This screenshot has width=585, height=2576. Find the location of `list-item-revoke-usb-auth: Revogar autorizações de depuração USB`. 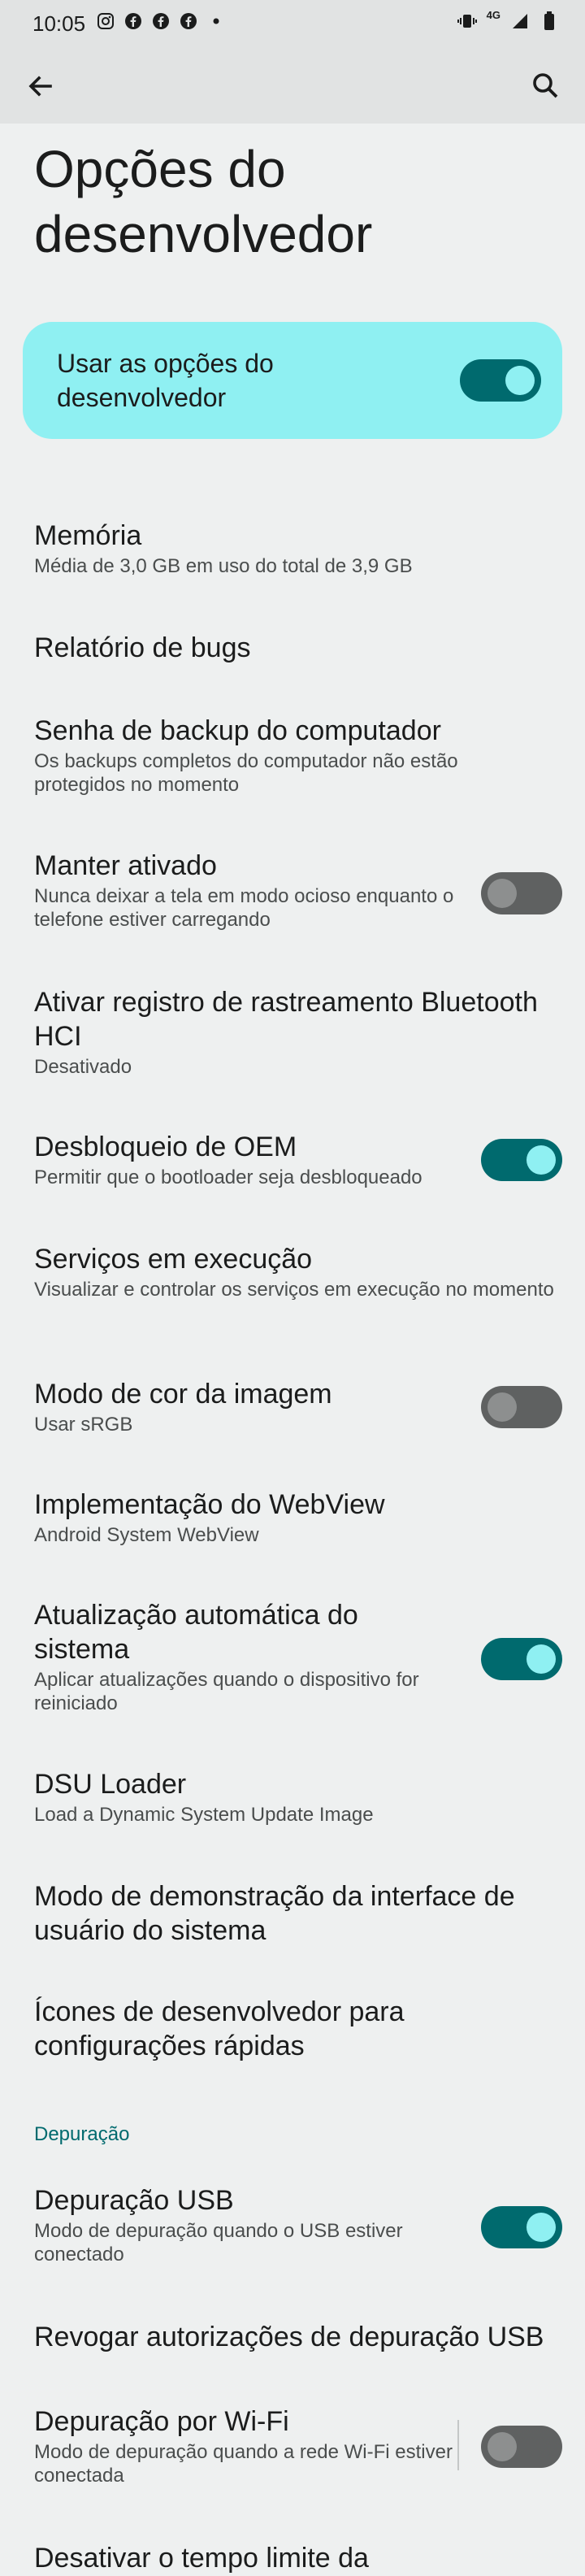

list-item-revoke-usb-auth: Revogar autorizações de depuração USB is located at coordinates (294, 2337).